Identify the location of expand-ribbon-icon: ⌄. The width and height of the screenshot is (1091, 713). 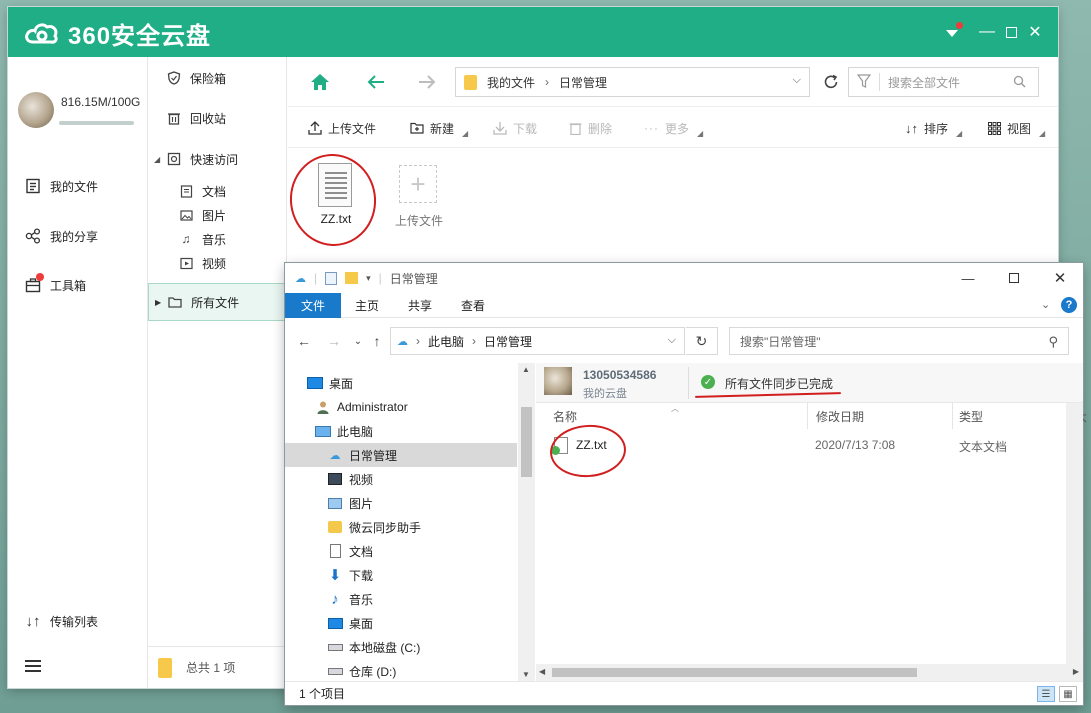
(1045, 304).